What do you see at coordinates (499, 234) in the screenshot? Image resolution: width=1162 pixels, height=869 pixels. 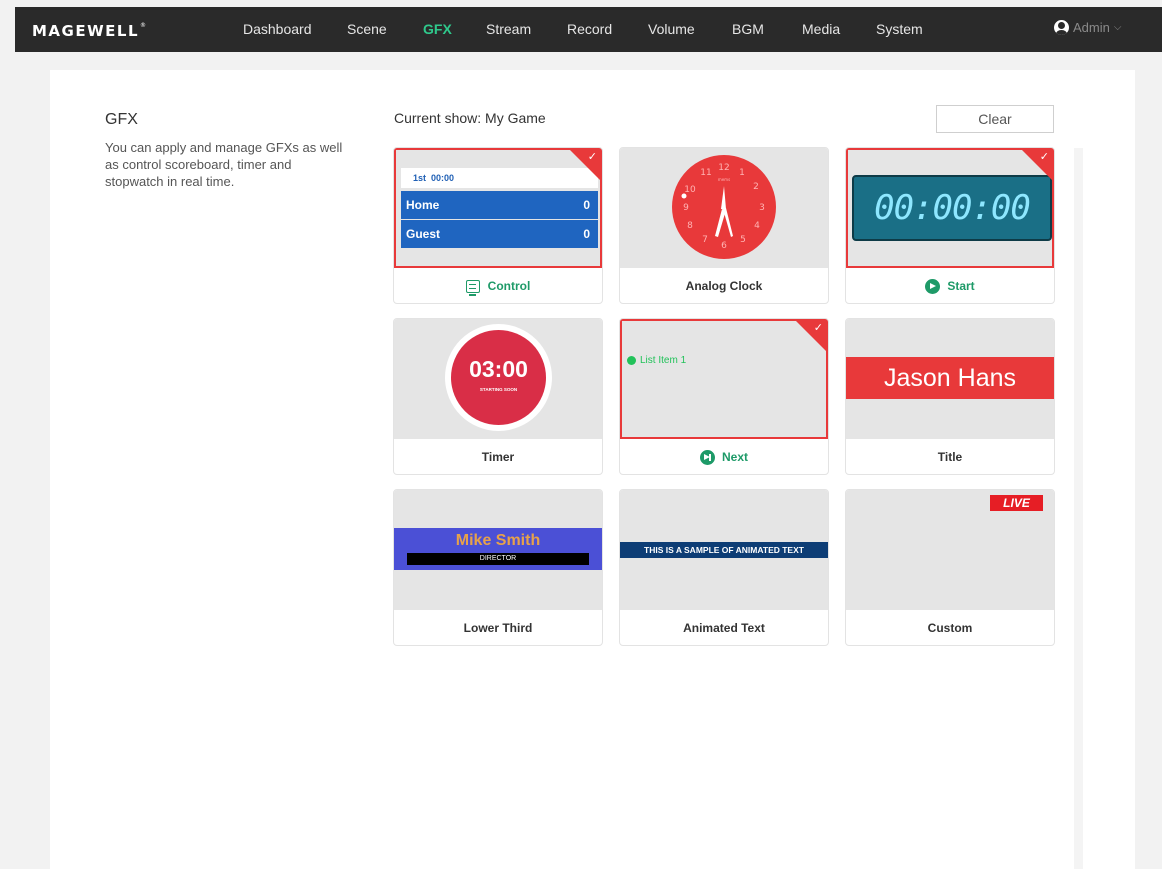 I see `scoreboard-guest-row: Guest 0` at bounding box center [499, 234].